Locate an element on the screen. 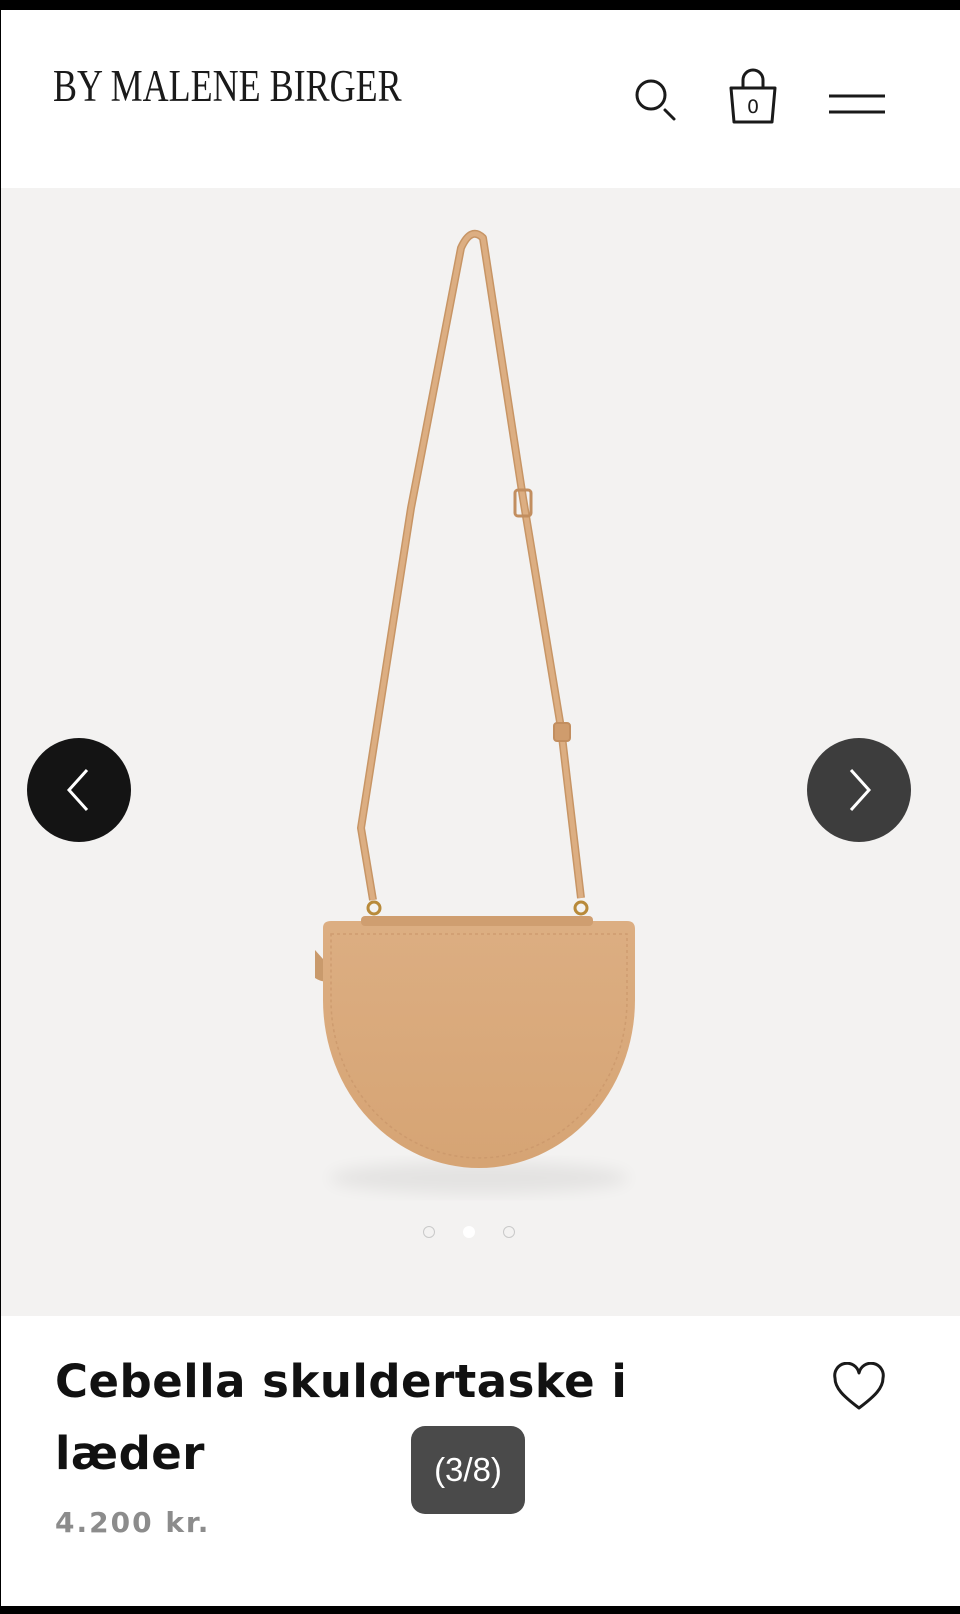 Image resolution: width=960 pixels, height=1614 pixels. previous-image-button is located at coordinates (79, 790).